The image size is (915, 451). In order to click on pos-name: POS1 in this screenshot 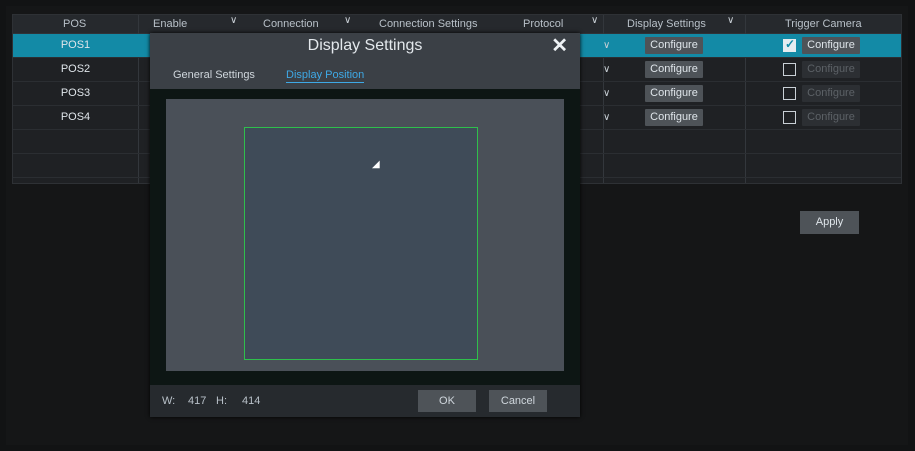, I will do `click(75, 45)`.